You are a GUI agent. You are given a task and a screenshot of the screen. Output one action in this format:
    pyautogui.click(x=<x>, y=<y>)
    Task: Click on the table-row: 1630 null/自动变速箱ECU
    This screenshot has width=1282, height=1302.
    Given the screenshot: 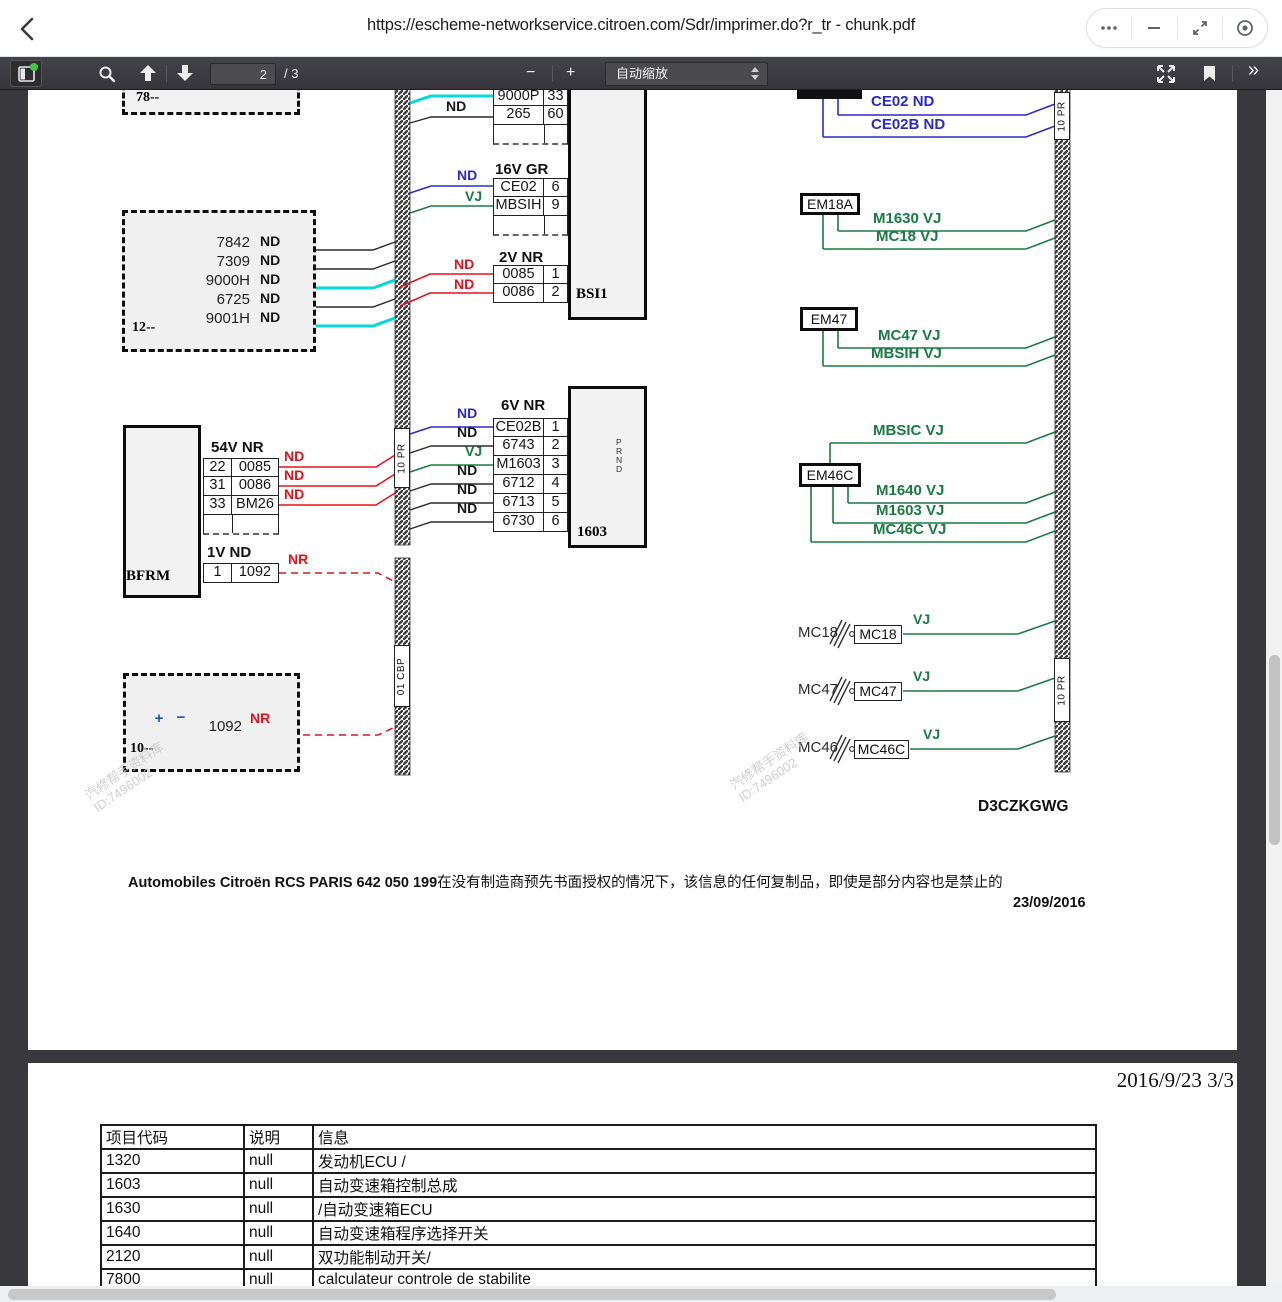 What is the action you would take?
    pyautogui.click(x=598, y=1209)
    